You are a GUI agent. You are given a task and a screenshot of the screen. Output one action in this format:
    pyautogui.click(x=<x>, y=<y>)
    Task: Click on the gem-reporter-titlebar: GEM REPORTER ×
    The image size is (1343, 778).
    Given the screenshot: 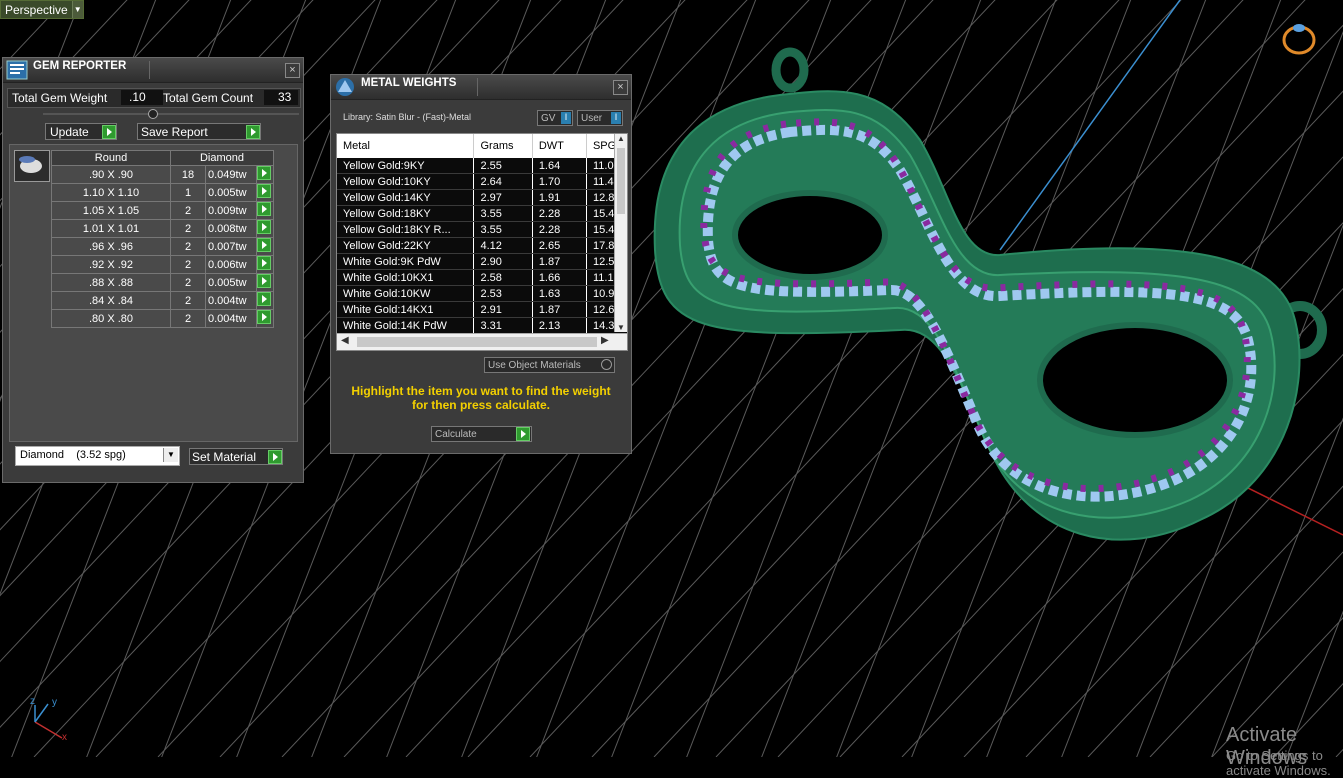 What is the action you would take?
    pyautogui.click(x=153, y=70)
    